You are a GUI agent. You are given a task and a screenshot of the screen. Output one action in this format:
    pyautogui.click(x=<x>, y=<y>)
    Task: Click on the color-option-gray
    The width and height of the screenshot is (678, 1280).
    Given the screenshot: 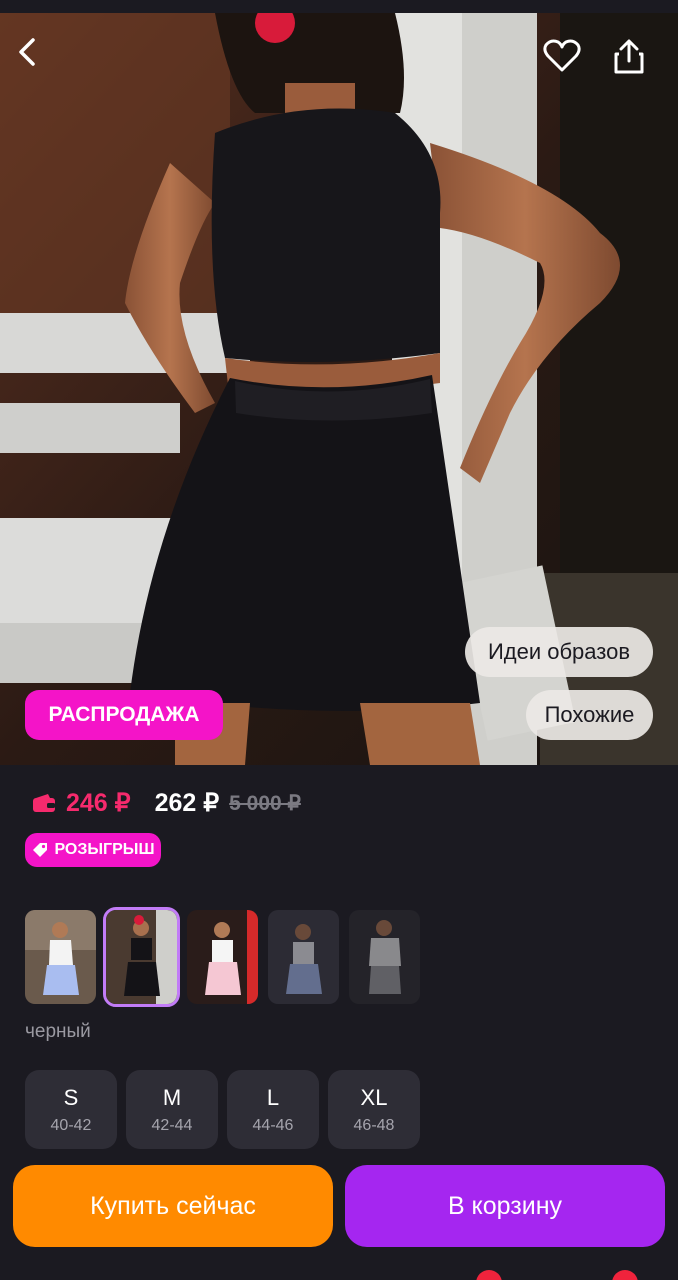 What is the action you would take?
    pyautogui.click(x=384, y=957)
    